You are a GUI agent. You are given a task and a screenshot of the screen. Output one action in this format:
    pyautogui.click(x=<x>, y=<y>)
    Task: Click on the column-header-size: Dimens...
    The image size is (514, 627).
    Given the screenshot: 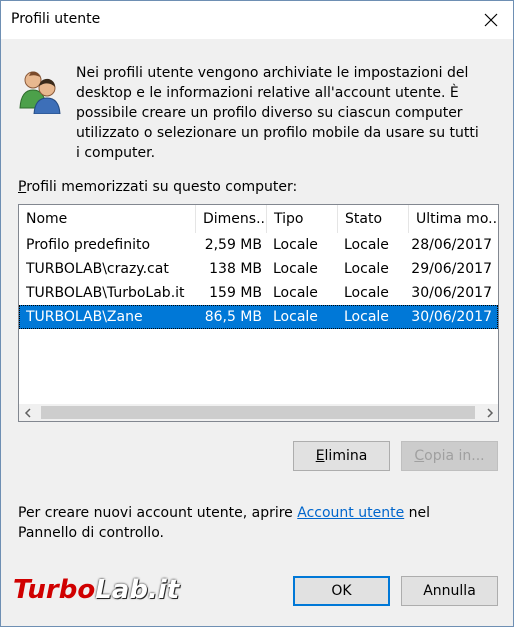 What is the action you would take?
    pyautogui.click(x=231, y=219)
    